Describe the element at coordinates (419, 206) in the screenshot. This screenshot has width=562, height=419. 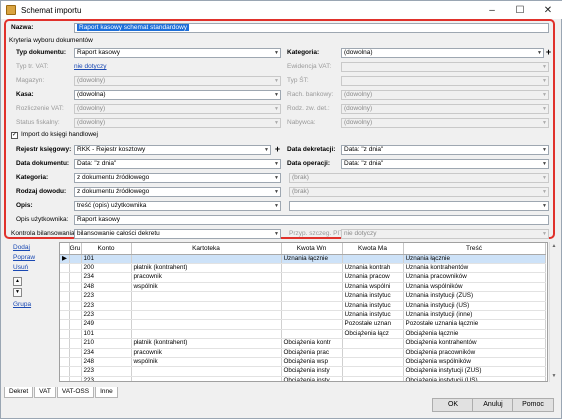
I see `description-extra-input: ▼` at that location.